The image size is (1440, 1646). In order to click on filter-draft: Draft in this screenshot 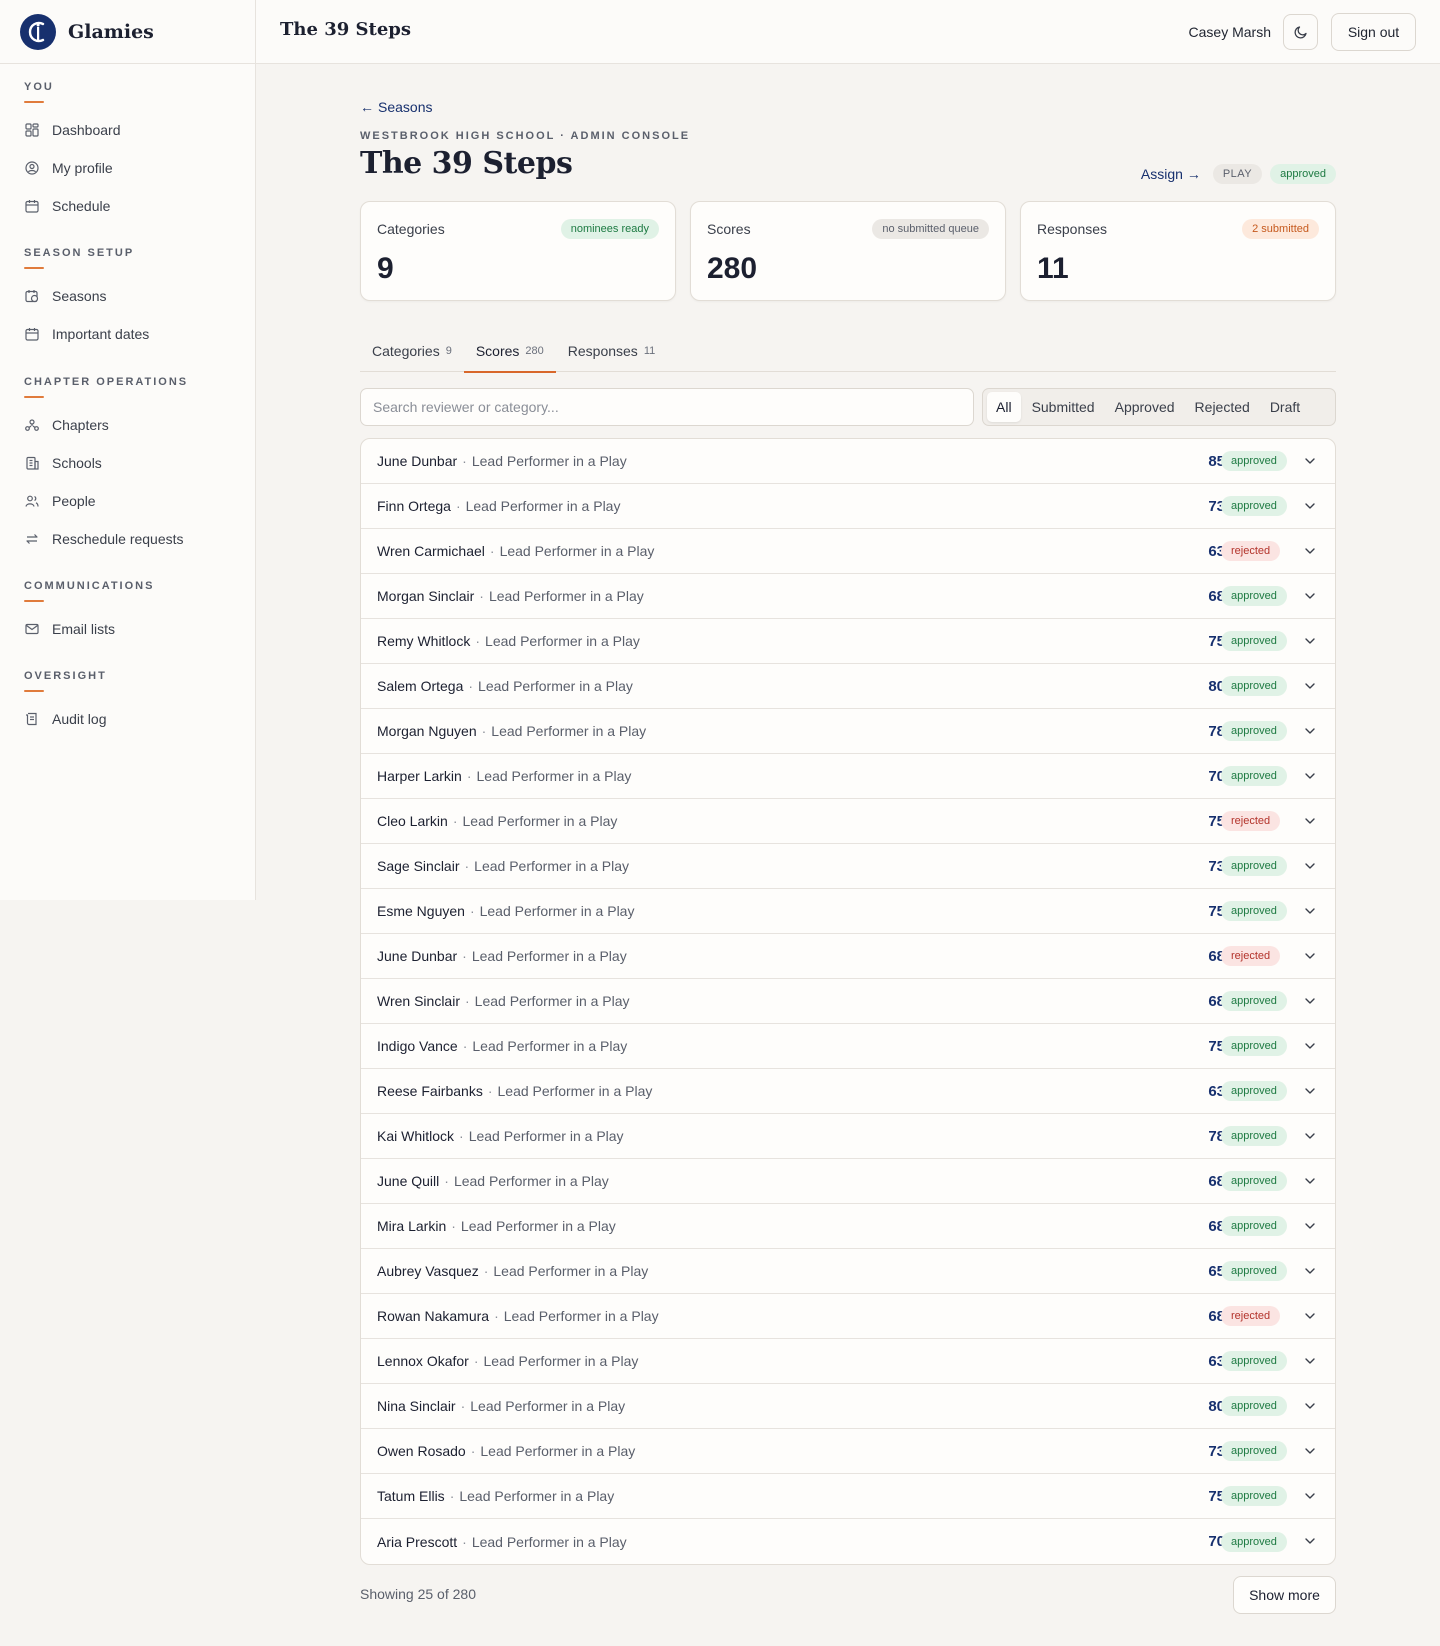, I will do `click(1285, 407)`.